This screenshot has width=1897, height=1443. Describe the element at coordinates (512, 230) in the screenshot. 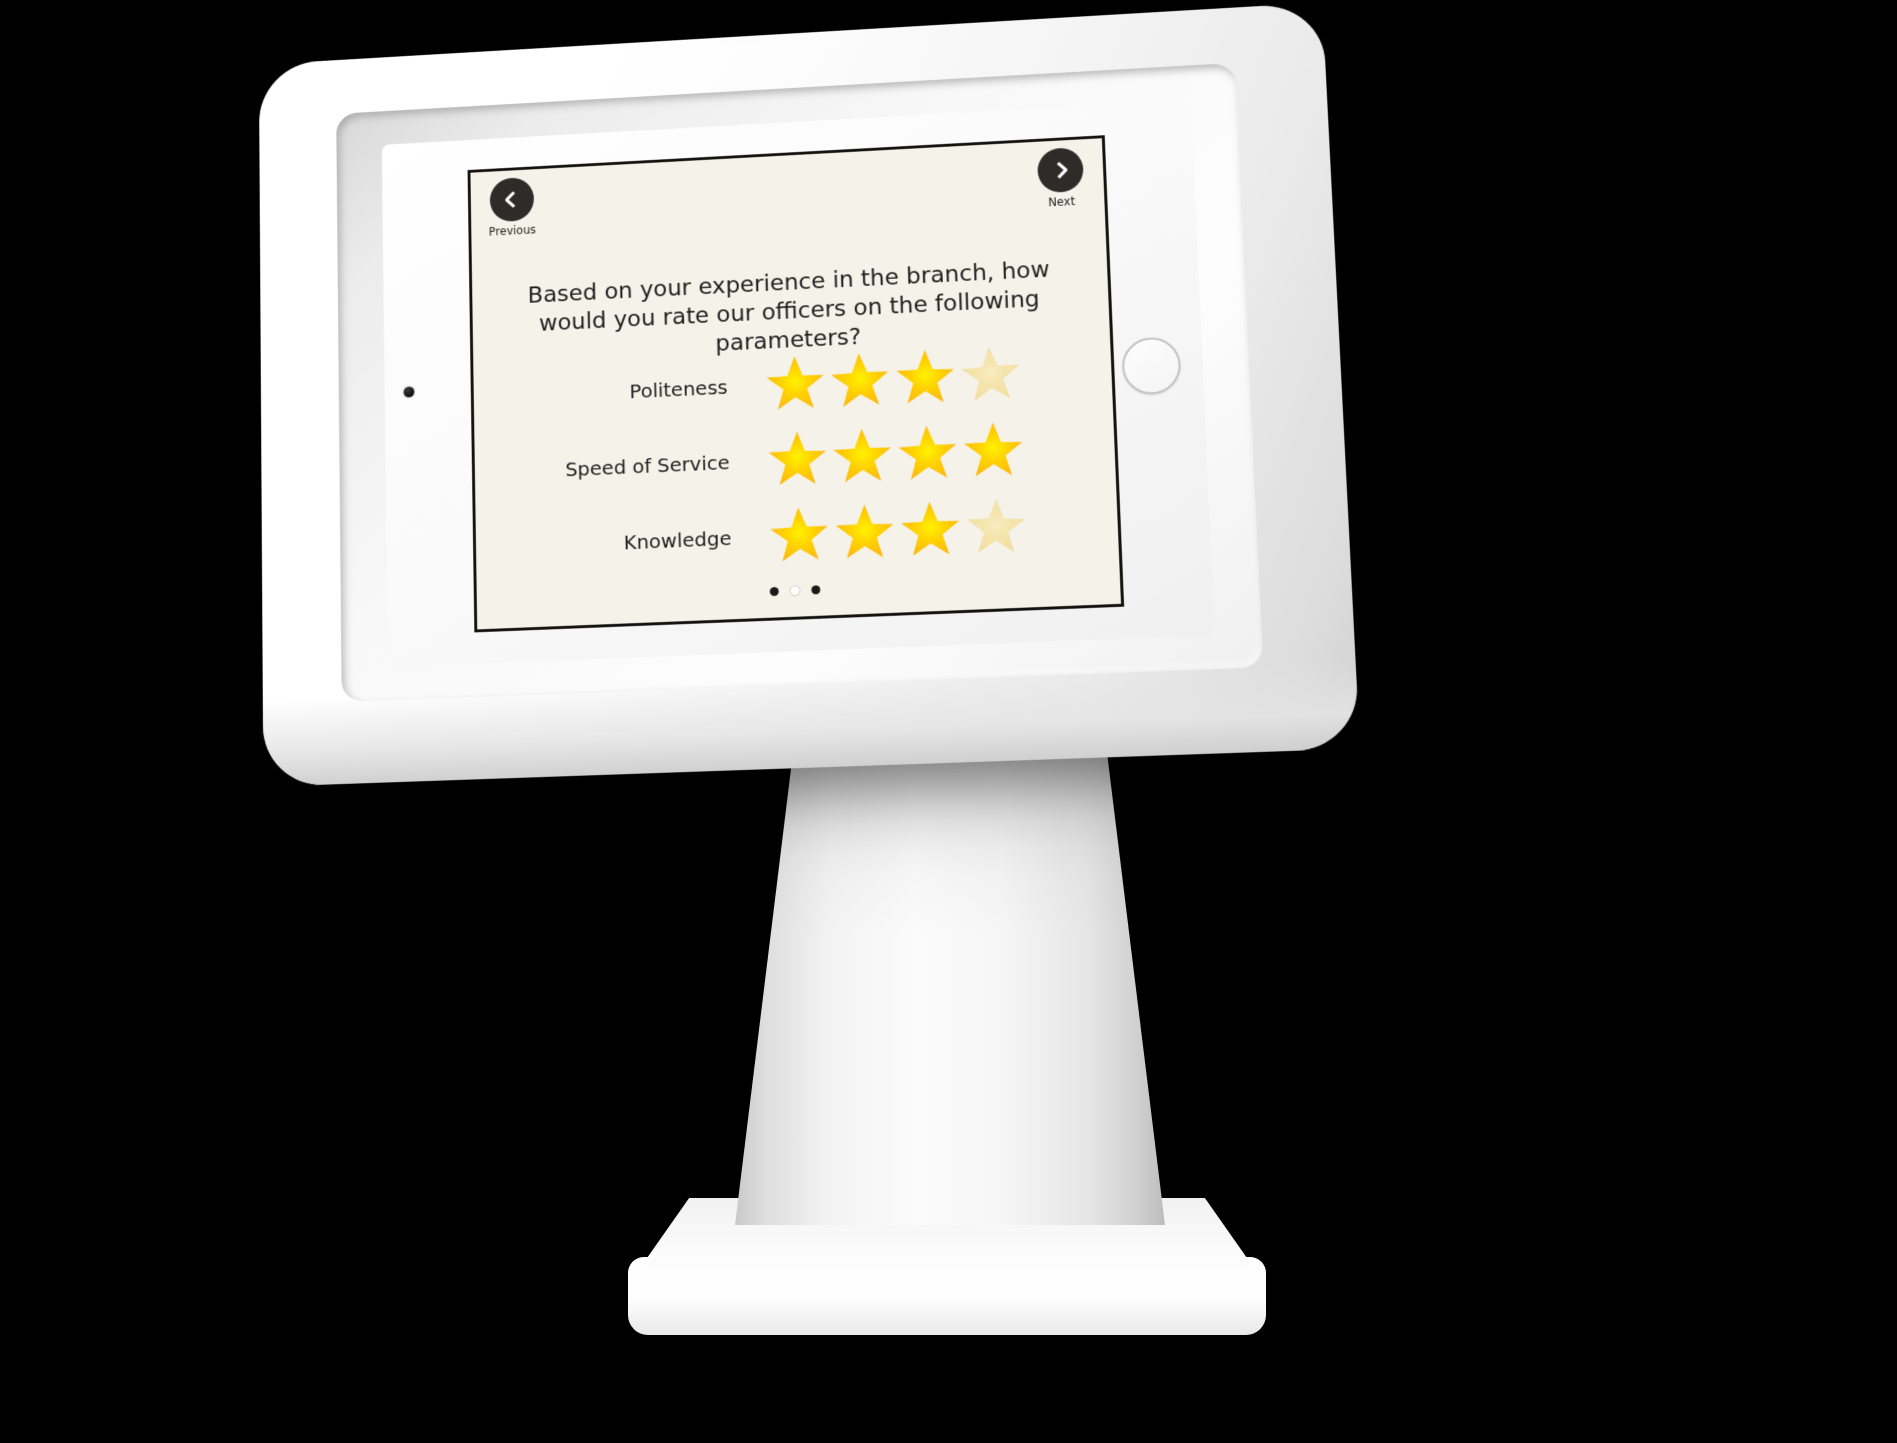

I see `previous-button-label: Previous` at that location.